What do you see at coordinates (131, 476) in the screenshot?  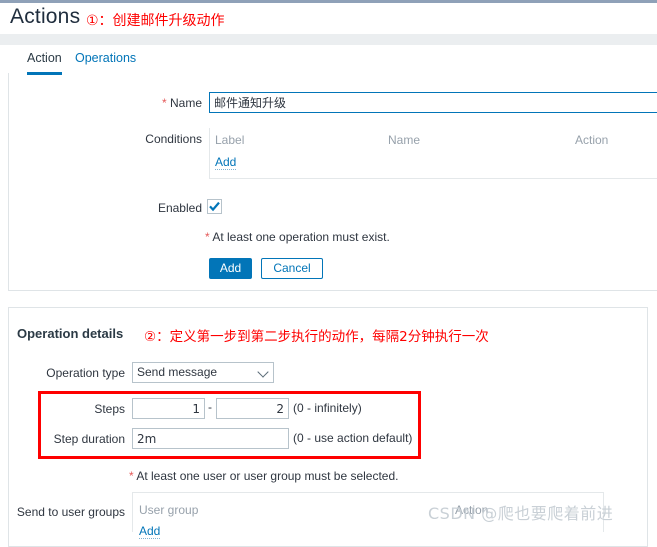 I see `user-note-mark: *` at bounding box center [131, 476].